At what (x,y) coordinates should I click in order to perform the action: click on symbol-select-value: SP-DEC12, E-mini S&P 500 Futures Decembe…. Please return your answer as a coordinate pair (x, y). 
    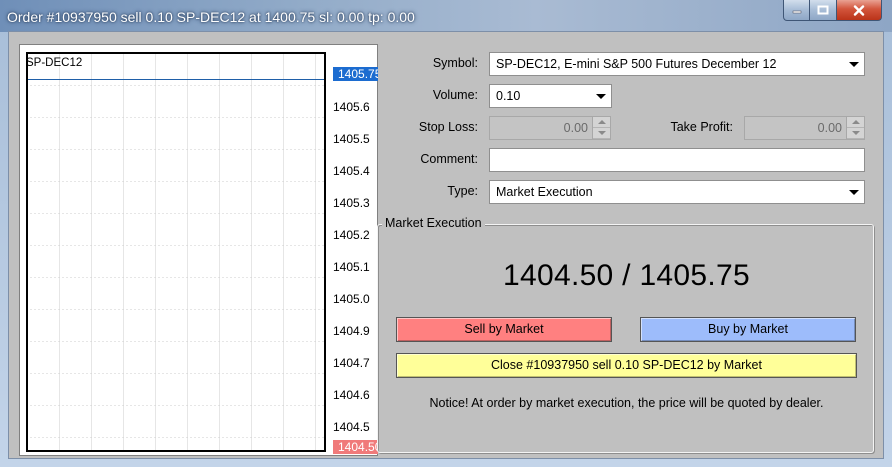
    Looking at the image, I should click on (636, 64).